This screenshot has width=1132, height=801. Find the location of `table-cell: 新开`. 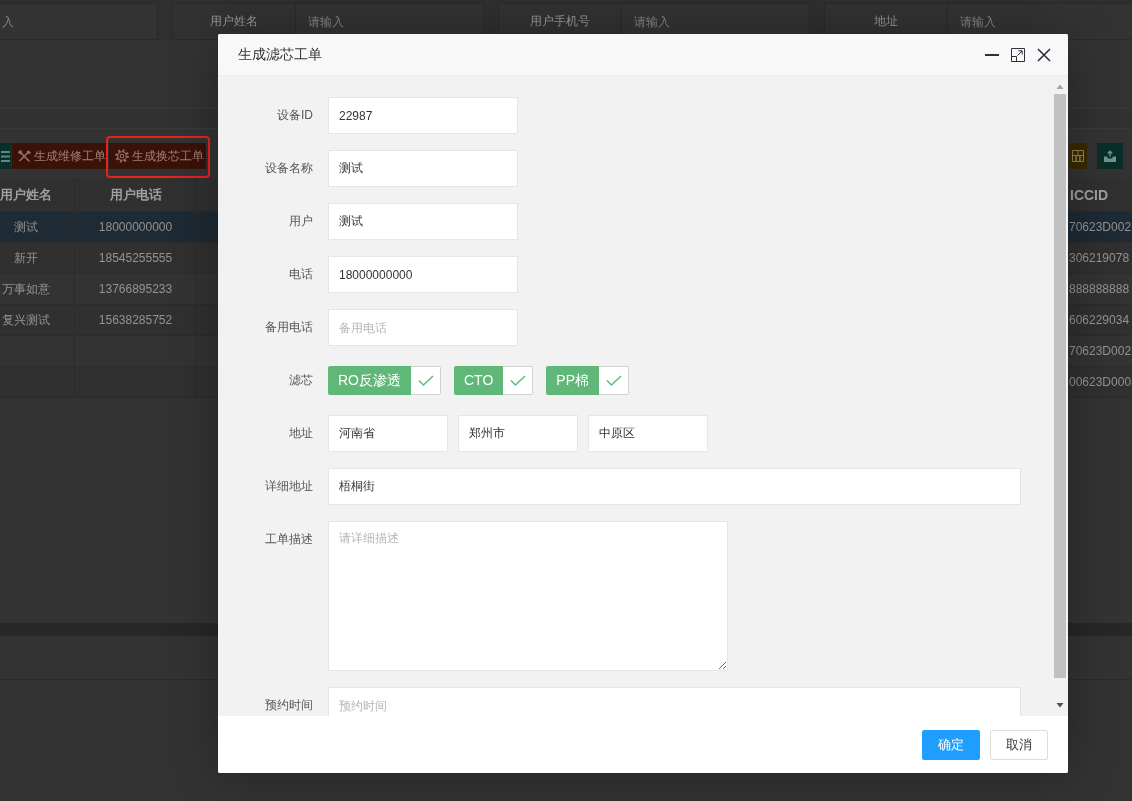

table-cell: 新开 is located at coordinates (37, 258).